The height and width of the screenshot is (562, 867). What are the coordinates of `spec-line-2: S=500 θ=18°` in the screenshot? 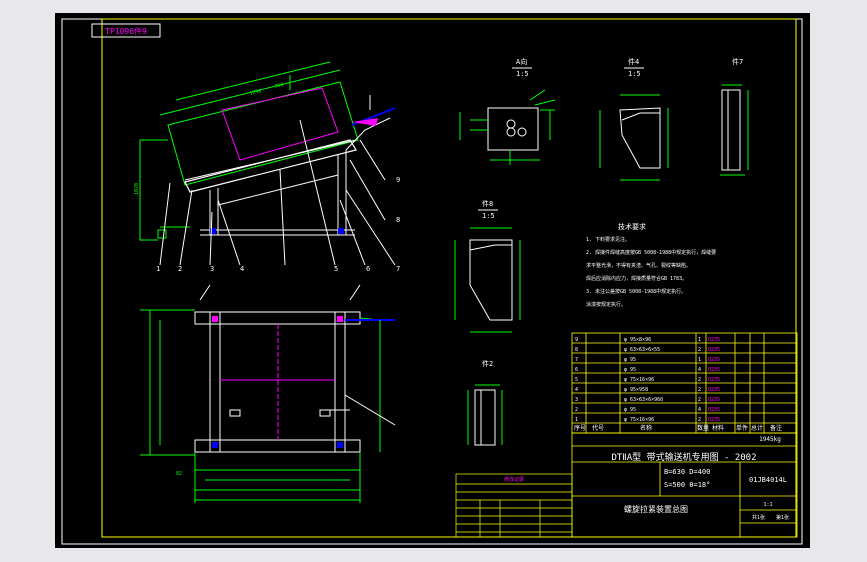 It's located at (687, 485).